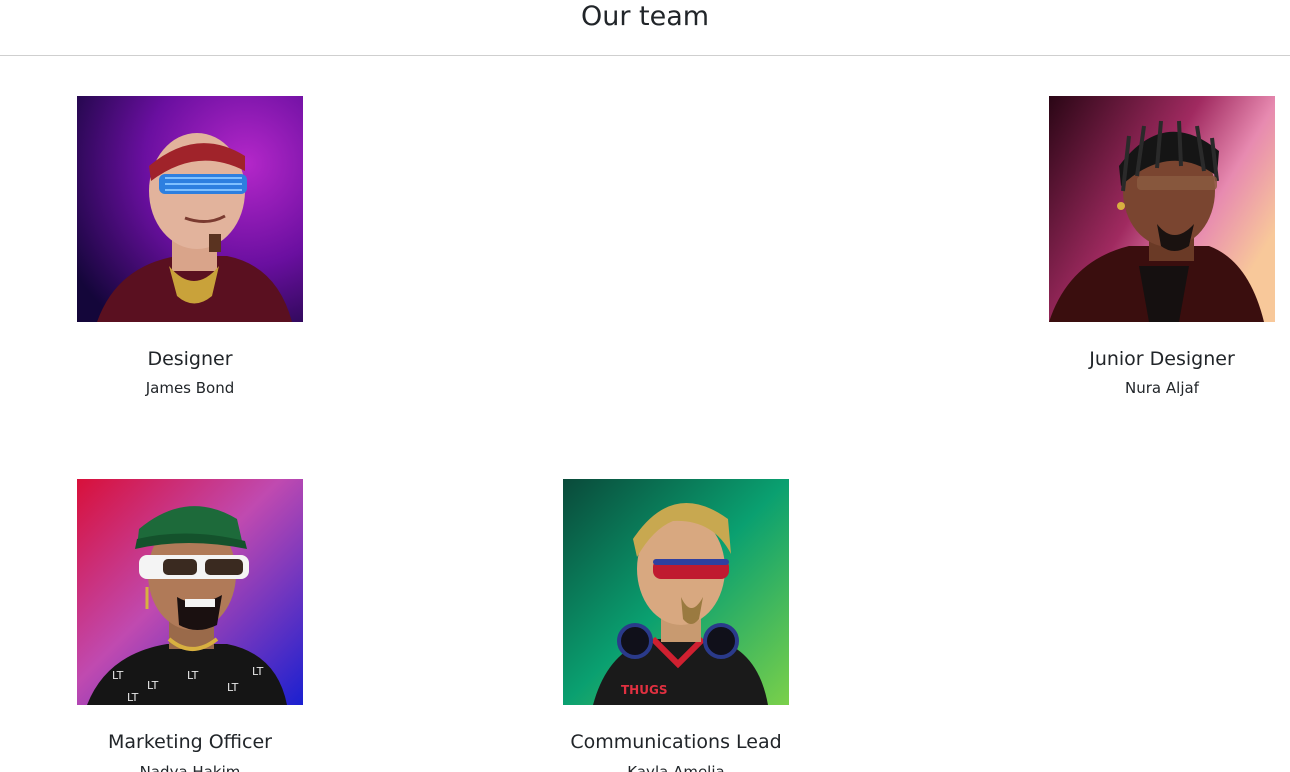  What do you see at coordinates (645, 16) in the screenshot?
I see `page-title: Our team` at bounding box center [645, 16].